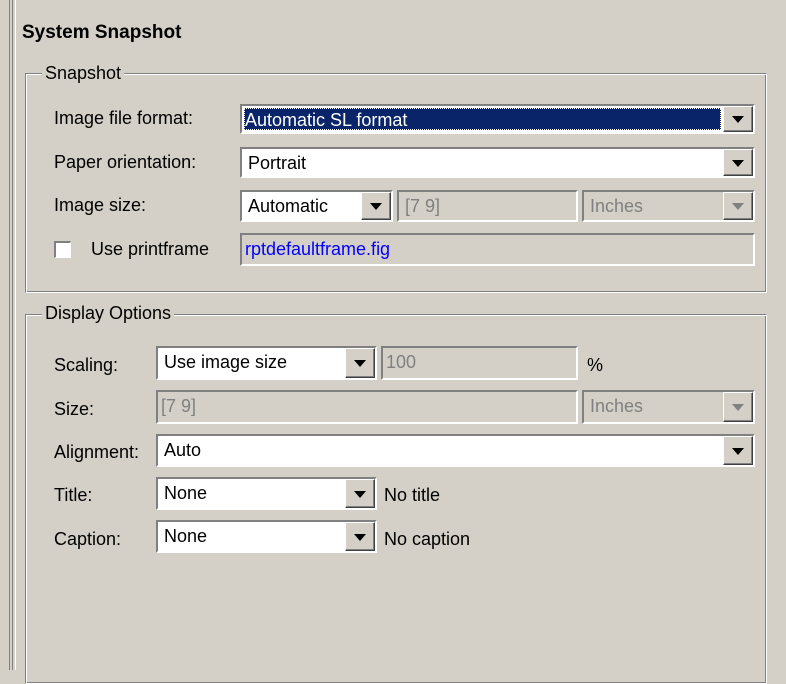 This screenshot has width=786, height=684. What do you see at coordinates (497, 162) in the screenshot?
I see `paper-orientation-select: Portrait` at bounding box center [497, 162].